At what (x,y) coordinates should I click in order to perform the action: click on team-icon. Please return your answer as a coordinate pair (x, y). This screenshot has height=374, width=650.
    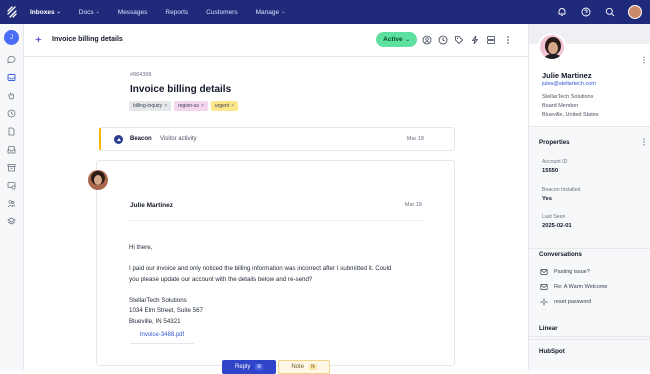
    Looking at the image, I should click on (11, 203).